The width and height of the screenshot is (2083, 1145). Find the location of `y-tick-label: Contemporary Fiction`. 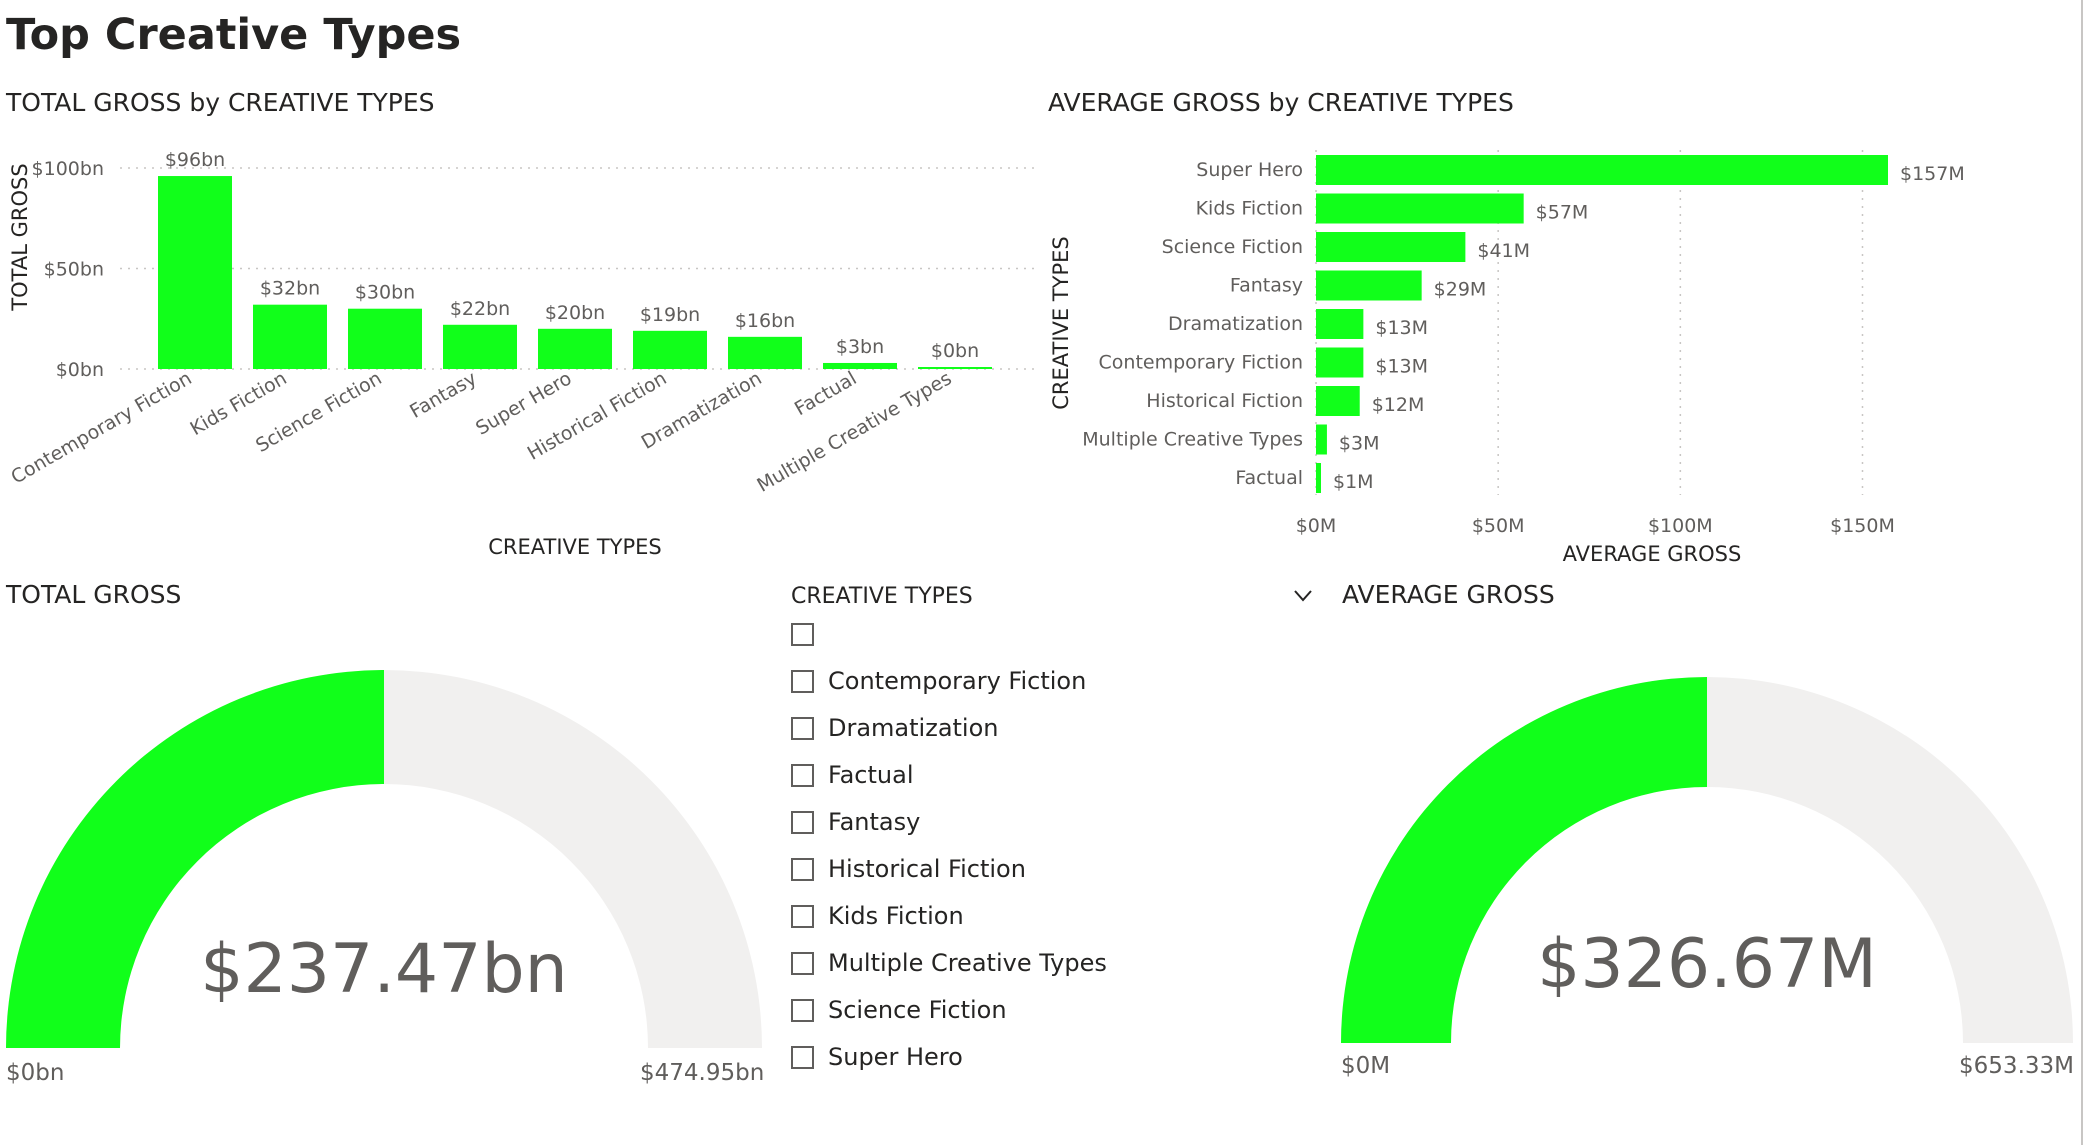

y-tick-label: Contemporary Fiction is located at coordinates (1201, 363).